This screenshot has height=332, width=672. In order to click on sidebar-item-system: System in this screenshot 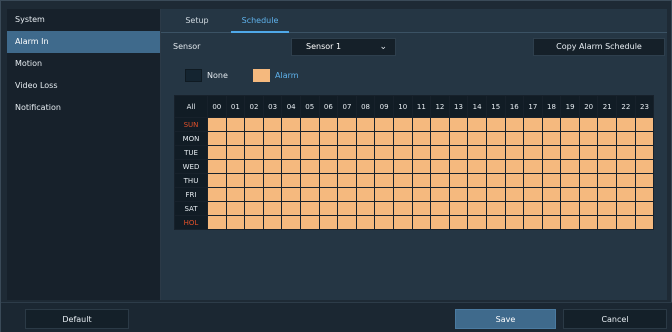, I will do `click(83, 20)`.